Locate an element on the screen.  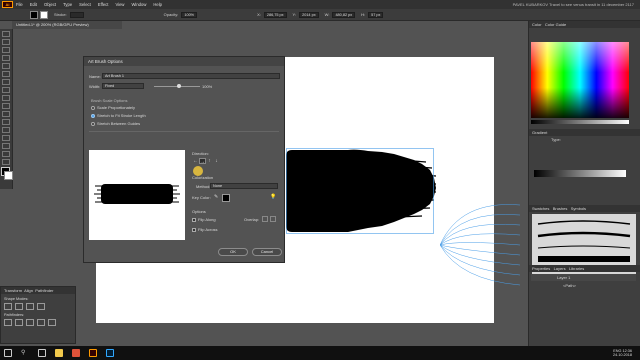
fill-swatch is located at coordinates (34, 14).